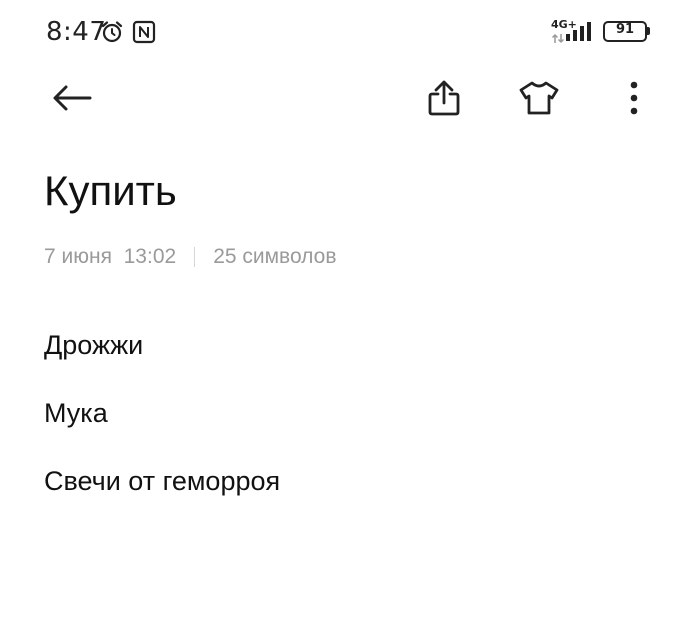 The image size is (700, 635). What do you see at coordinates (112, 32) in the screenshot?
I see `alarm-icon` at bounding box center [112, 32].